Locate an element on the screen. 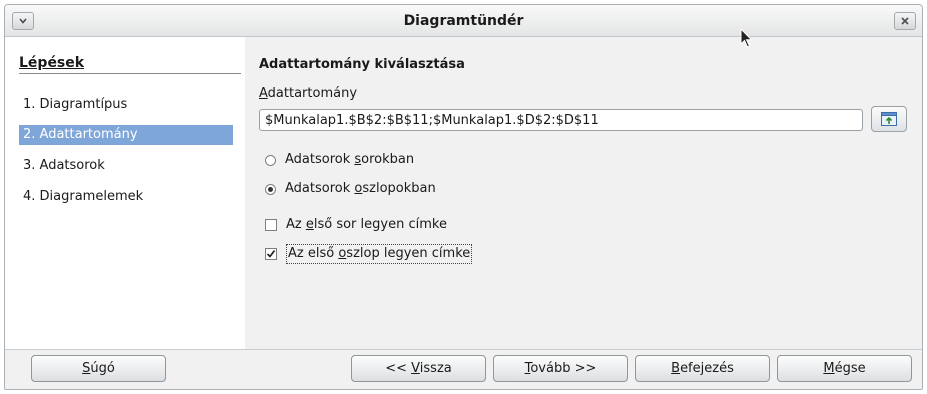 The width and height of the screenshot is (927, 394). first-row-label: Az első sor legyen címke is located at coordinates (366, 225).